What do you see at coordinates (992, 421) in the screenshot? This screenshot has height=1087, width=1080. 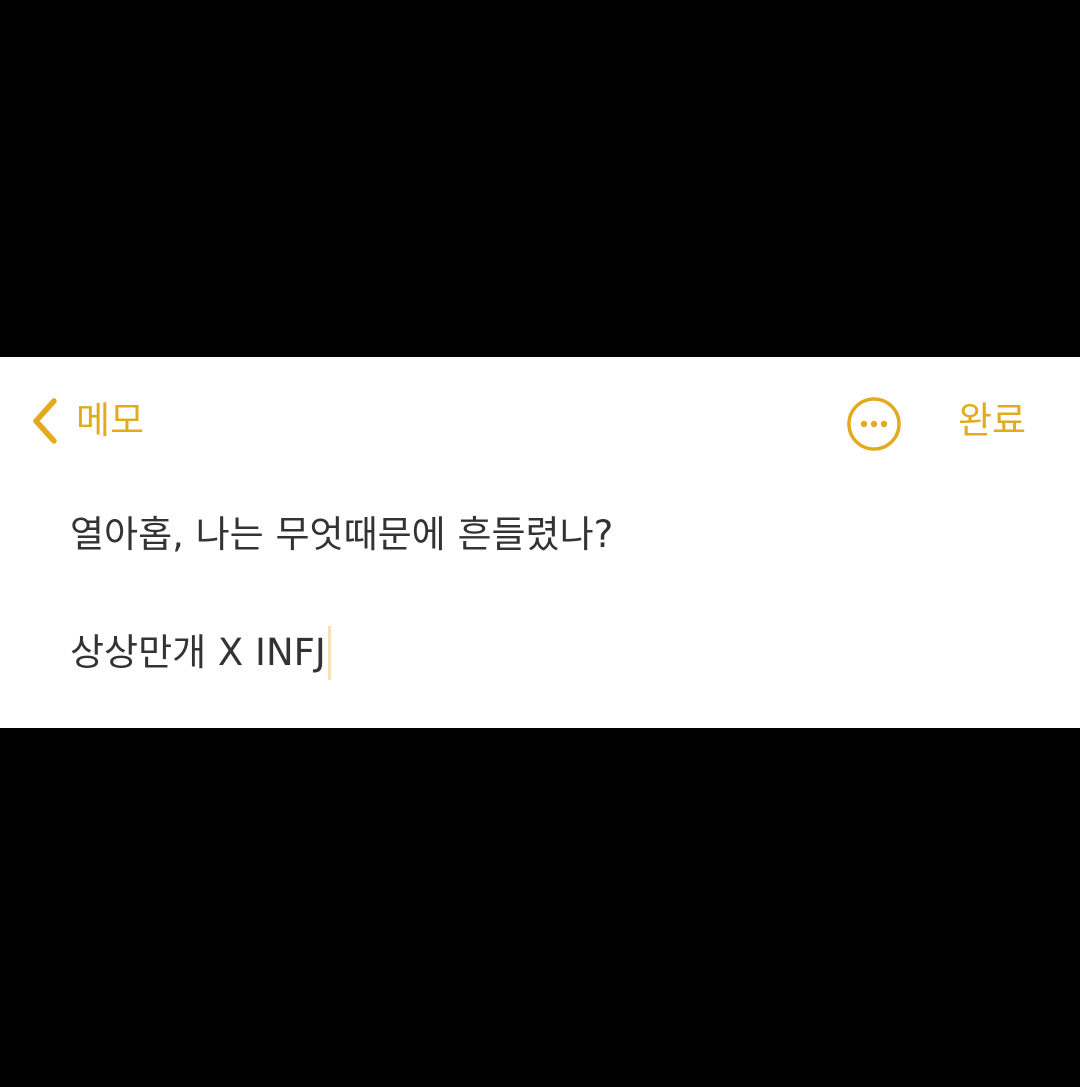 I see `done-button: 완료` at bounding box center [992, 421].